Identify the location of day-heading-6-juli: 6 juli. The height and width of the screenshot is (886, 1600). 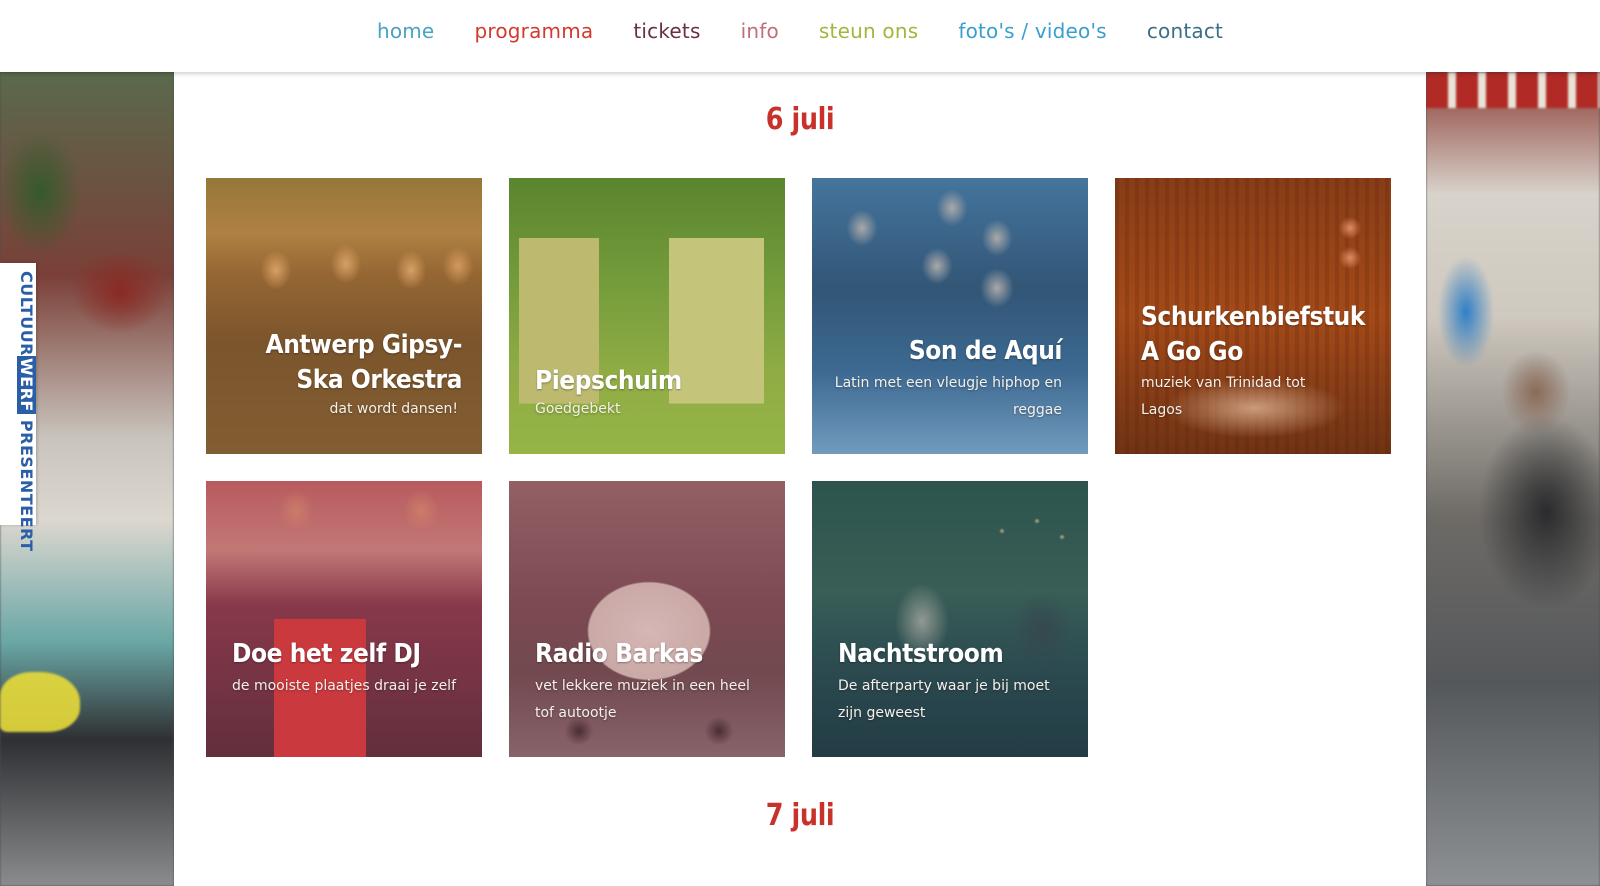
(800, 119).